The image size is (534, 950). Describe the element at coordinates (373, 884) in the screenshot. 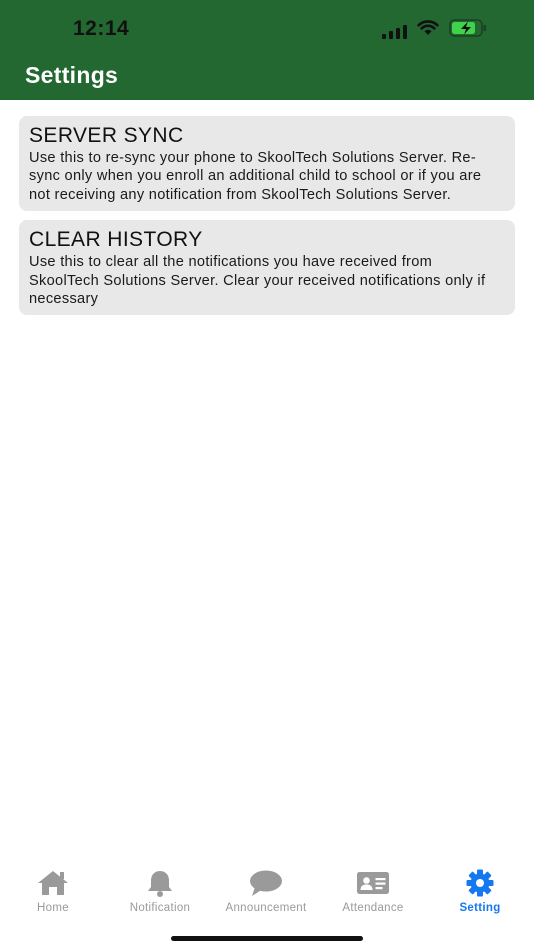

I see `id-card-icon` at that location.